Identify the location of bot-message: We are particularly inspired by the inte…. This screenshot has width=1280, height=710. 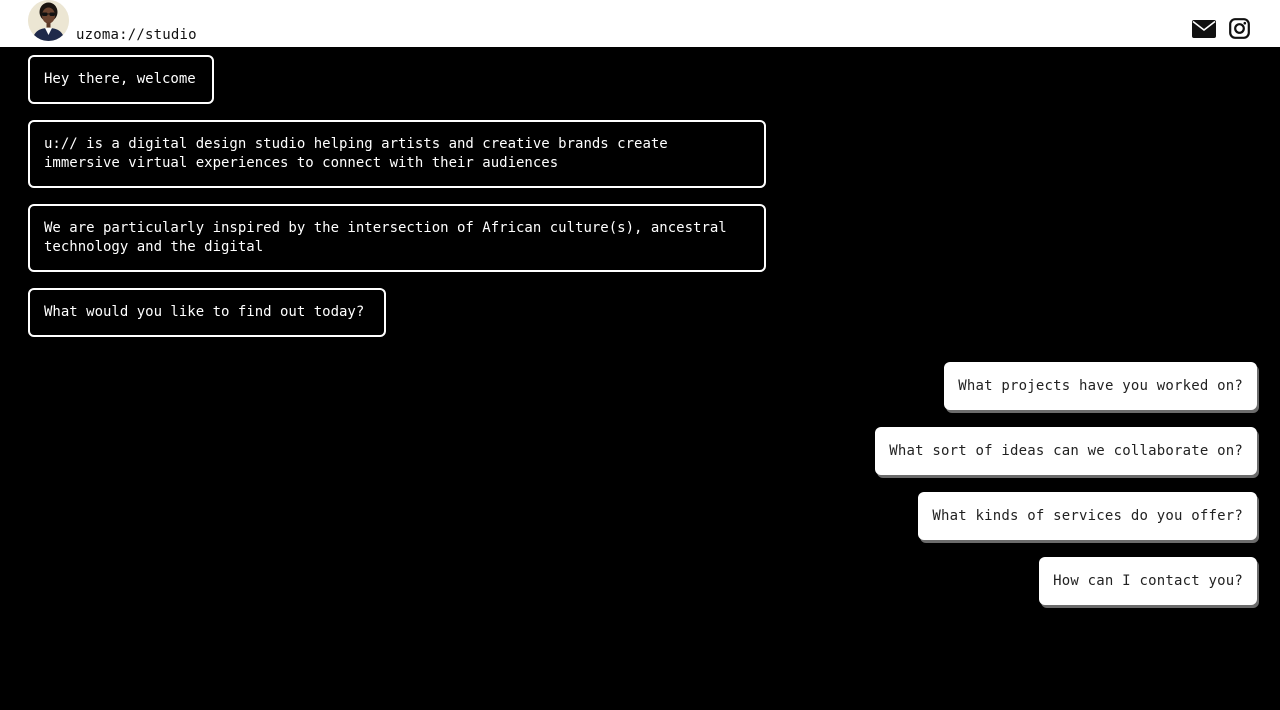
(397, 238).